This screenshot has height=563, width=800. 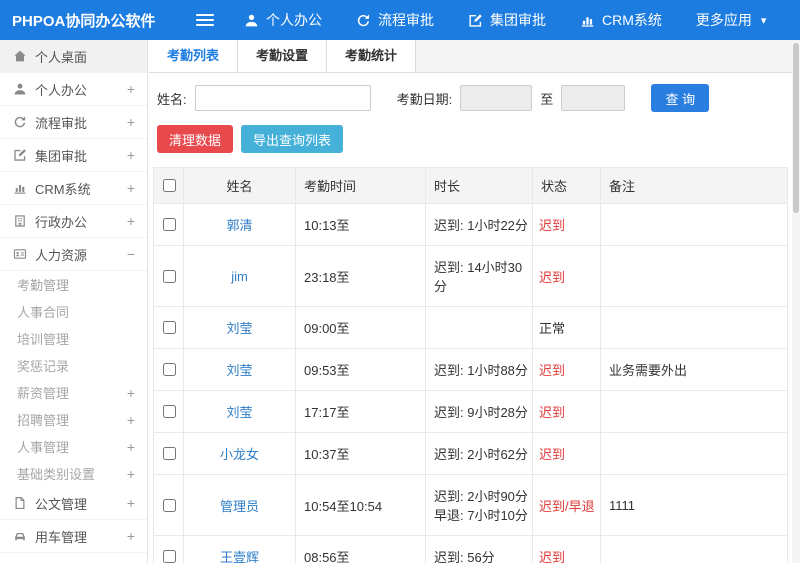 I want to click on nav-workflow-approval: 流程审批, so click(x=395, y=20).